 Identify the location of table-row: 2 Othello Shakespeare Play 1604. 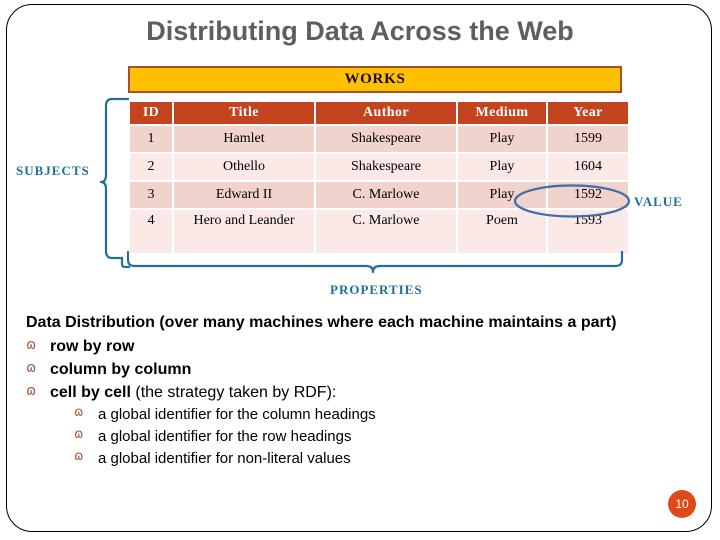
(379, 167).